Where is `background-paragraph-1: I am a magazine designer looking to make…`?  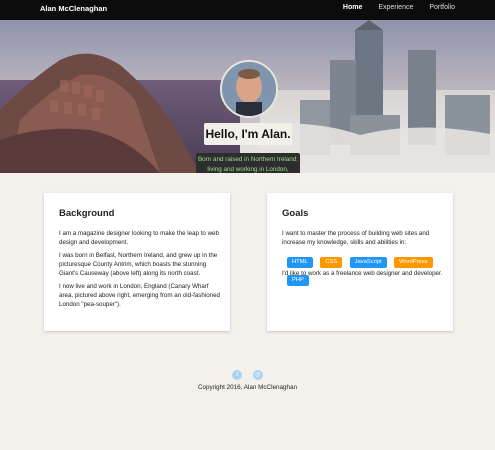 background-paragraph-1: I am a magazine designer looking to make… is located at coordinates (139, 238).